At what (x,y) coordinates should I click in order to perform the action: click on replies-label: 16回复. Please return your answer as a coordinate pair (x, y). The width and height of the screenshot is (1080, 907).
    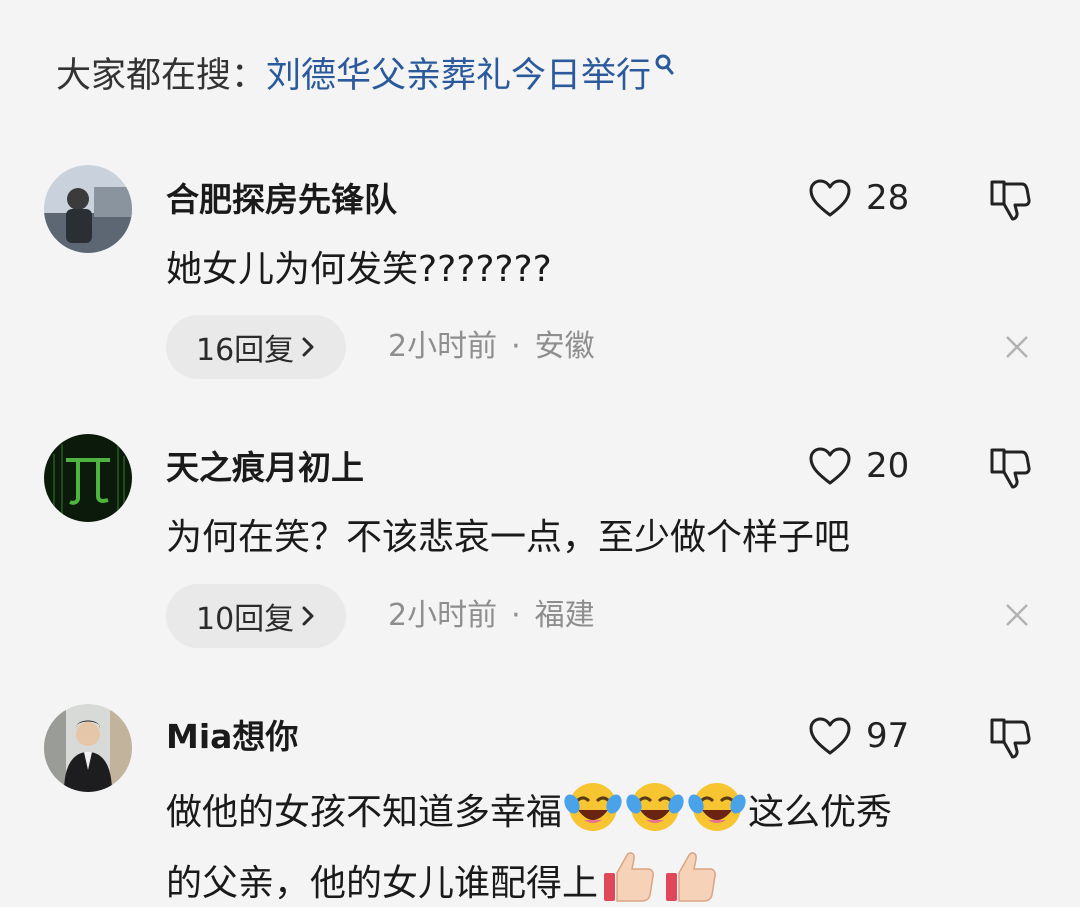
    Looking at the image, I should click on (245, 350).